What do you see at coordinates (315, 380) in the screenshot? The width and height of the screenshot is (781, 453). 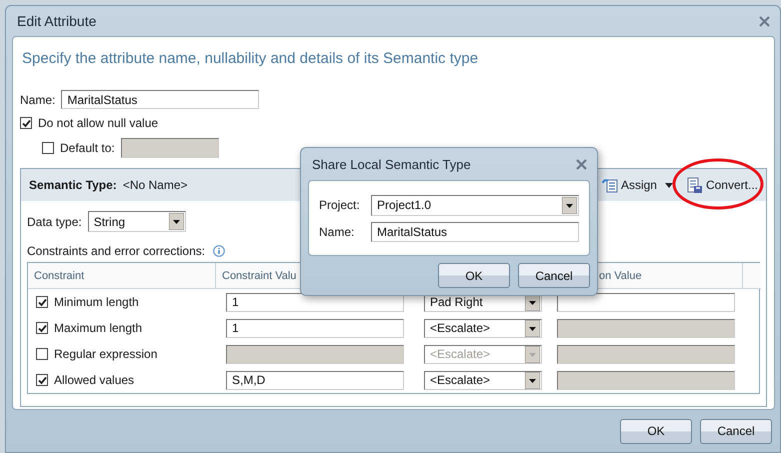 I see `constraint-value-input: S,M,D` at bounding box center [315, 380].